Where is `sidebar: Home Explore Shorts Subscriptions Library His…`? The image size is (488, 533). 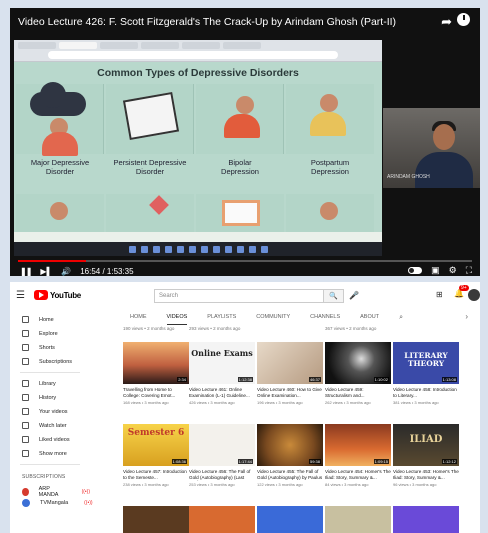
sidebar: Home Explore Shorts Subscriptions Library His… is located at coordinates (51, 421).